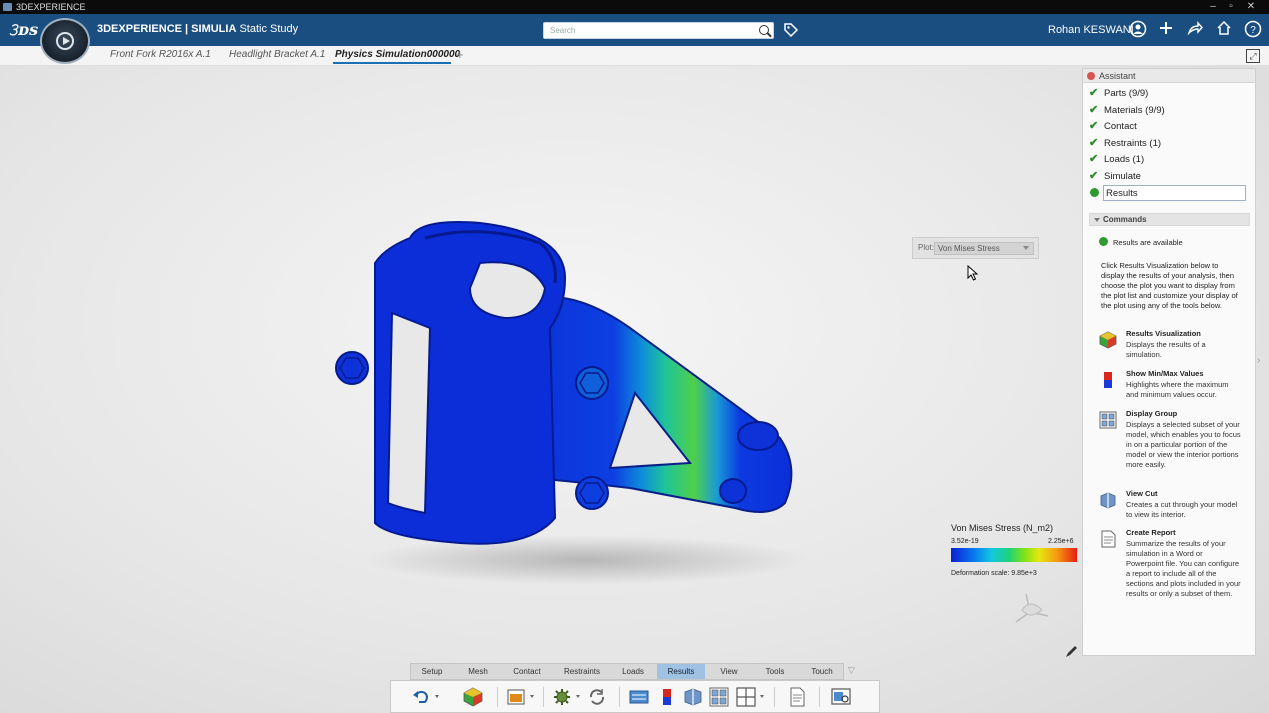  Describe the element at coordinates (1120, 126) in the screenshot. I see `step-label: Contact` at that location.